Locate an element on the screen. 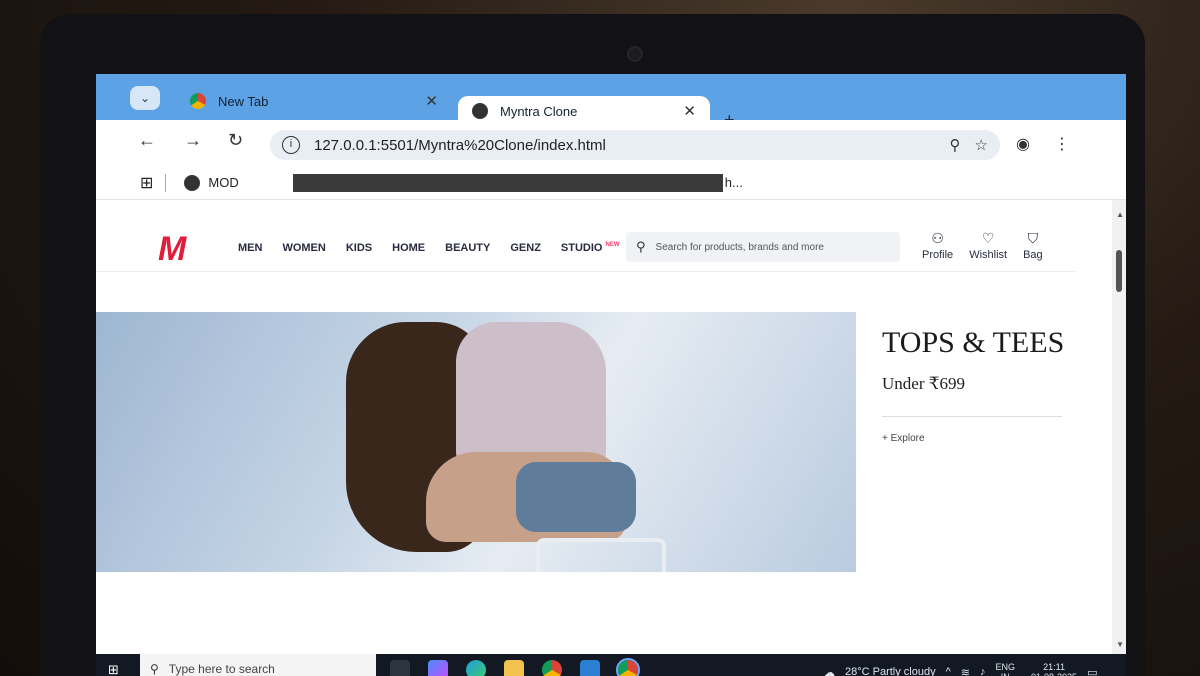 The image size is (1200, 676). chrome-active-icon is located at coordinates (628, 667).